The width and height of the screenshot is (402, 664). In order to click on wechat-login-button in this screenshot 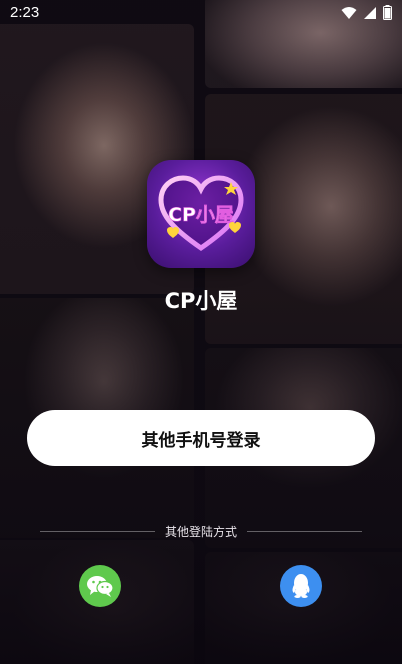, I will do `click(100, 586)`.